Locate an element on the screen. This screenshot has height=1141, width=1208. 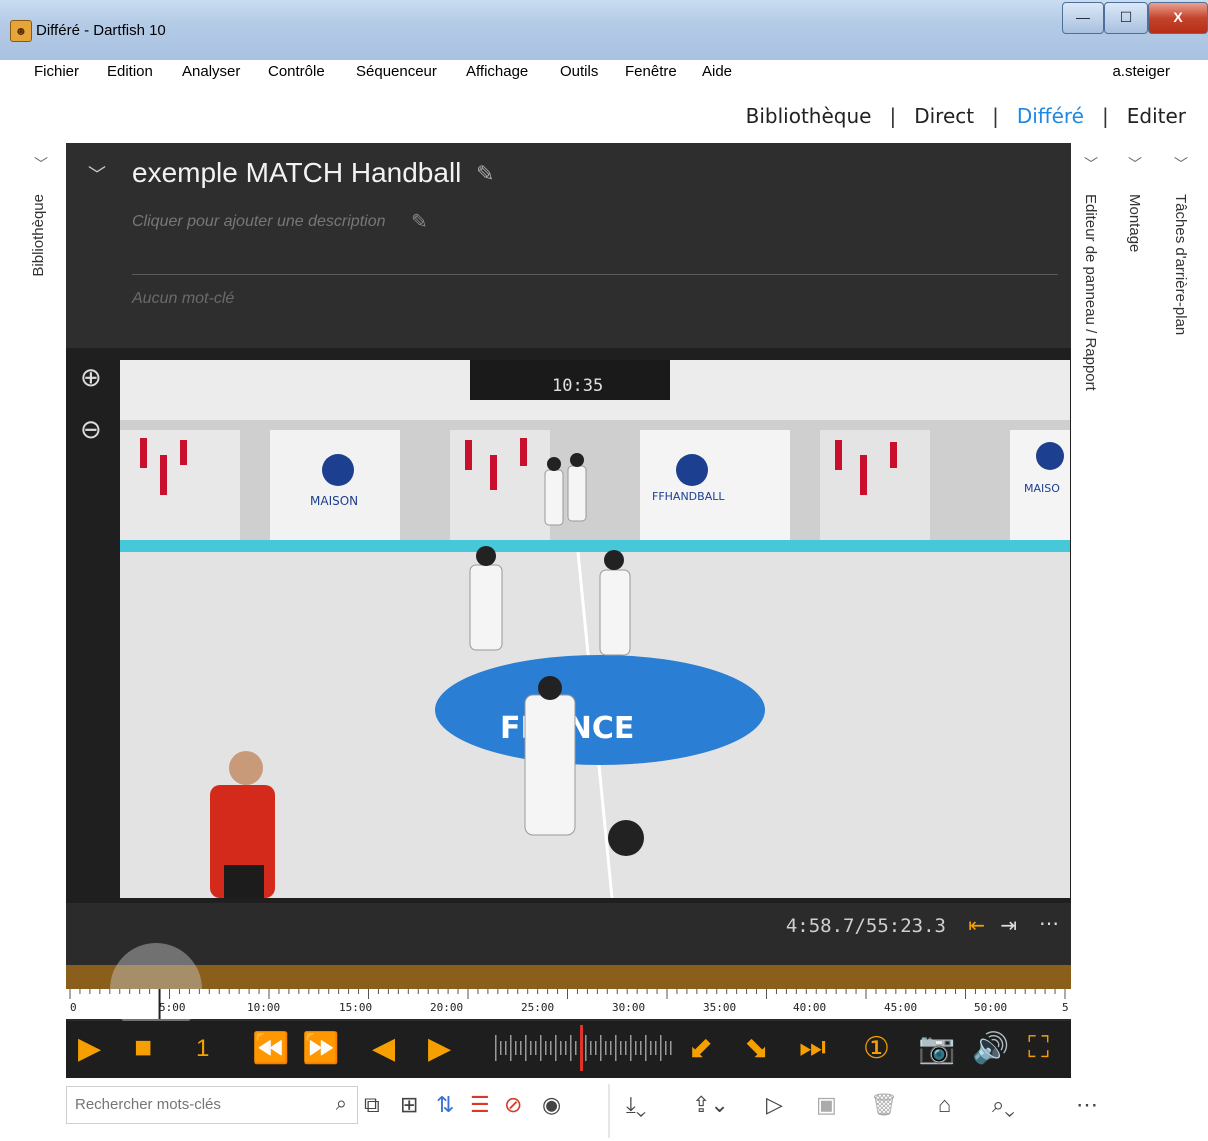
step-back-icon: ◀ is located at coordinates (383, 1048).